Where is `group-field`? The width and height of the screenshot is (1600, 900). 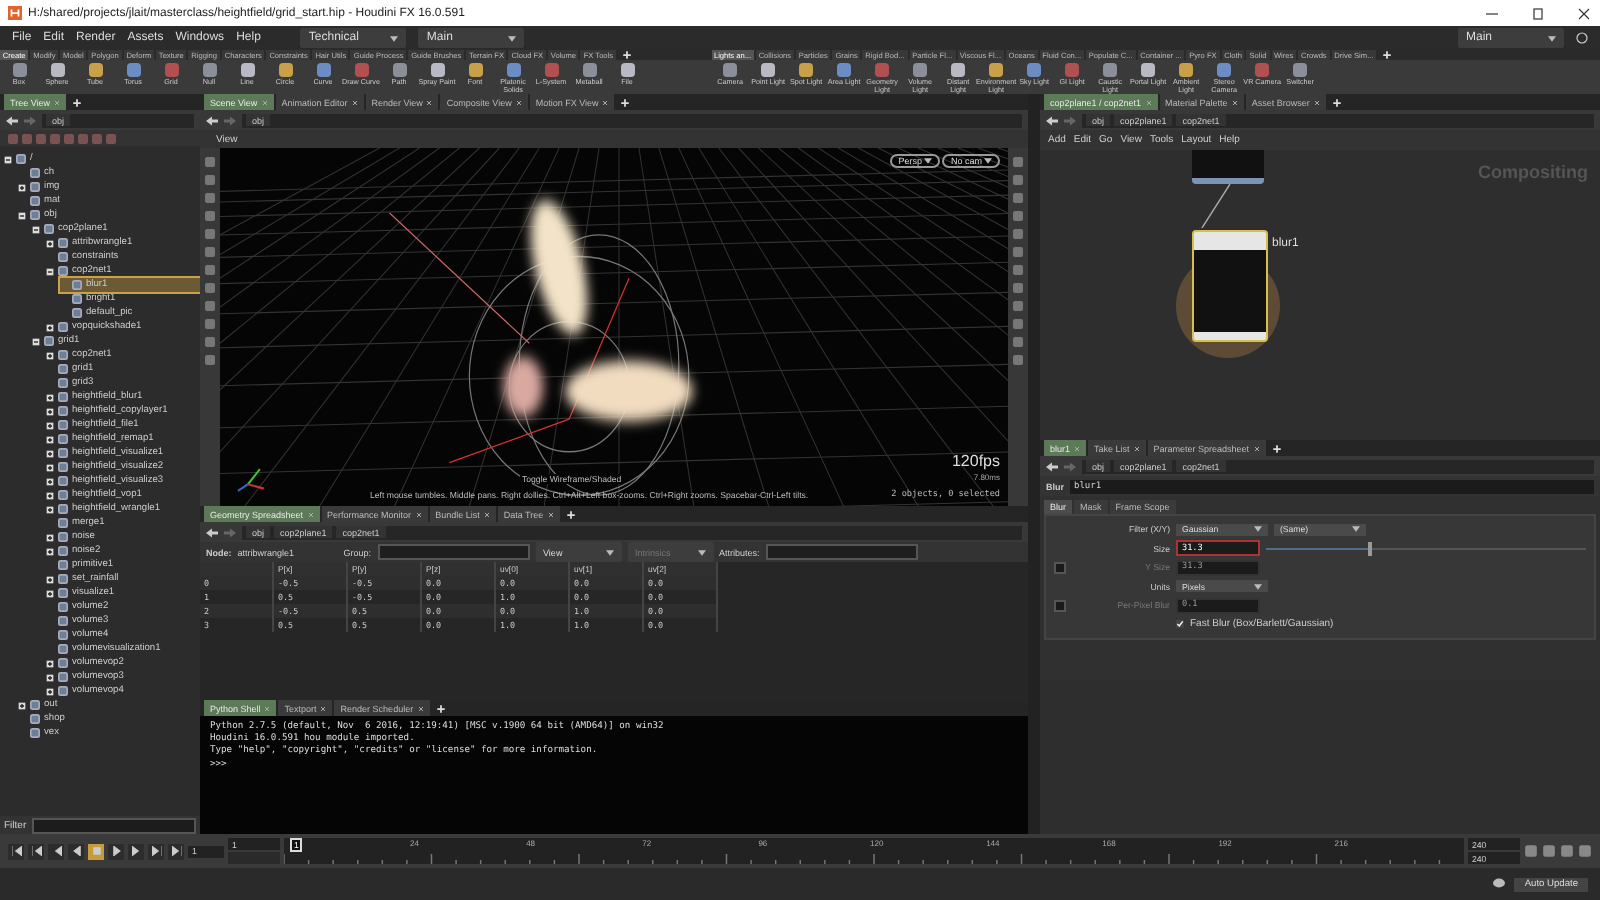
group-field is located at coordinates (453, 552).